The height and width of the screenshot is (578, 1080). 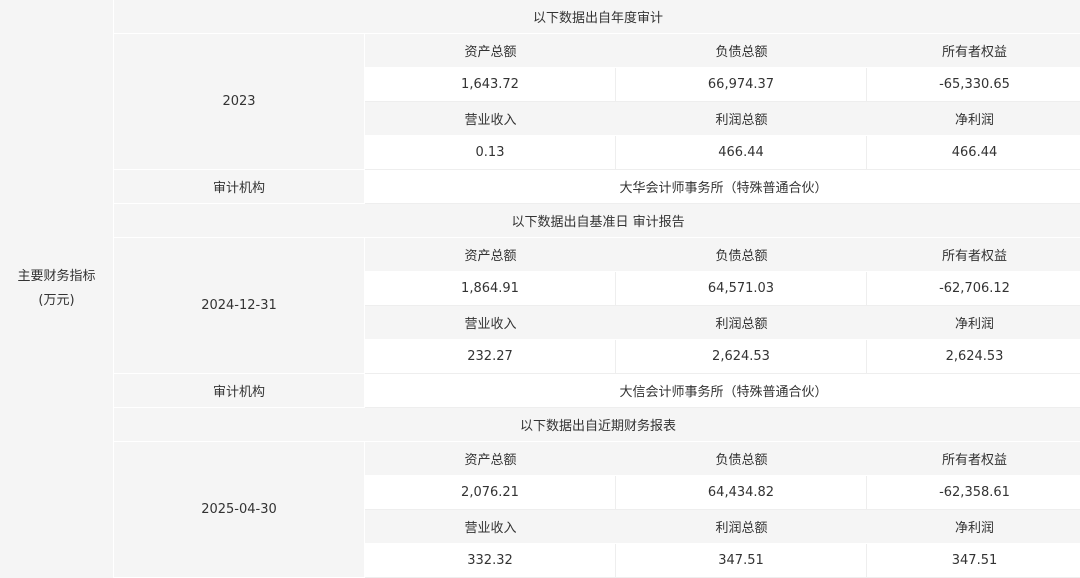 What do you see at coordinates (973, 289) in the screenshot?
I see `value-equity: -62,706.12` at bounding box center [973, 289].